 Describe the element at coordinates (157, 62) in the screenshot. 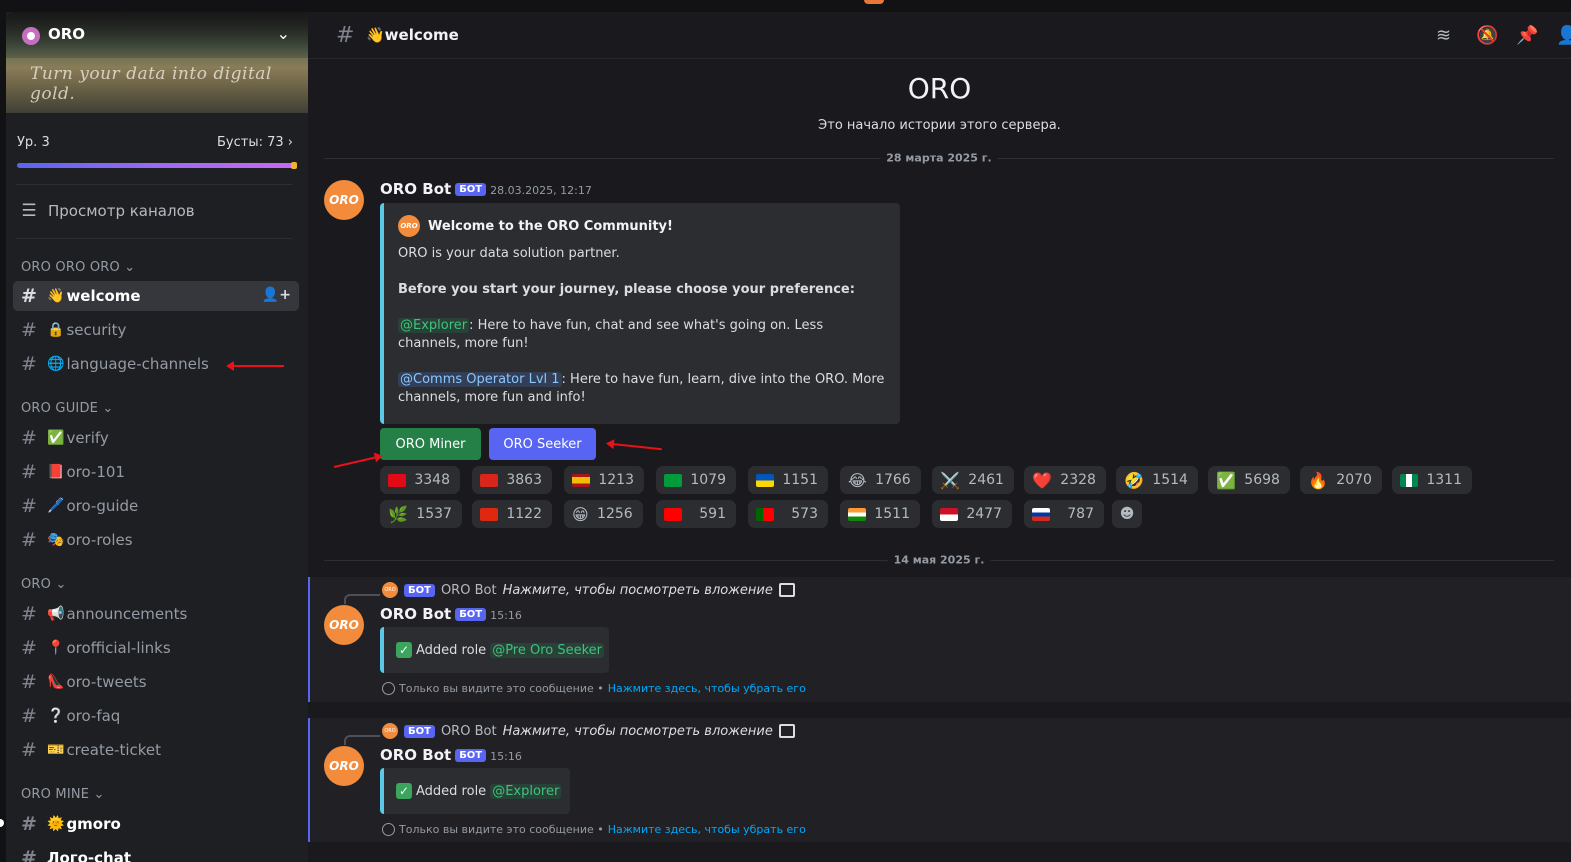

I see `server-banner: ORO ⌄ Turn your data into digital gold.` at that location.